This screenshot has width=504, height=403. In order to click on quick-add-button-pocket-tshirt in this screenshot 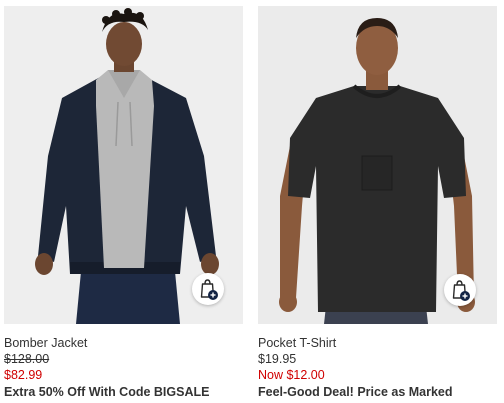, I will do `click(460, 290)`.